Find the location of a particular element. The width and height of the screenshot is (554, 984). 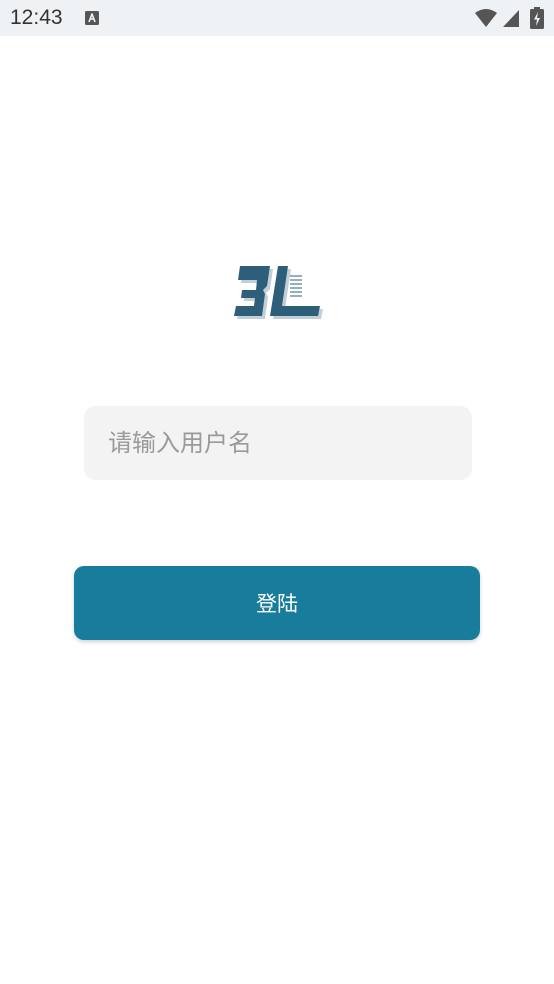

status-bar: 12:43 is located at coordinates (277, 18).